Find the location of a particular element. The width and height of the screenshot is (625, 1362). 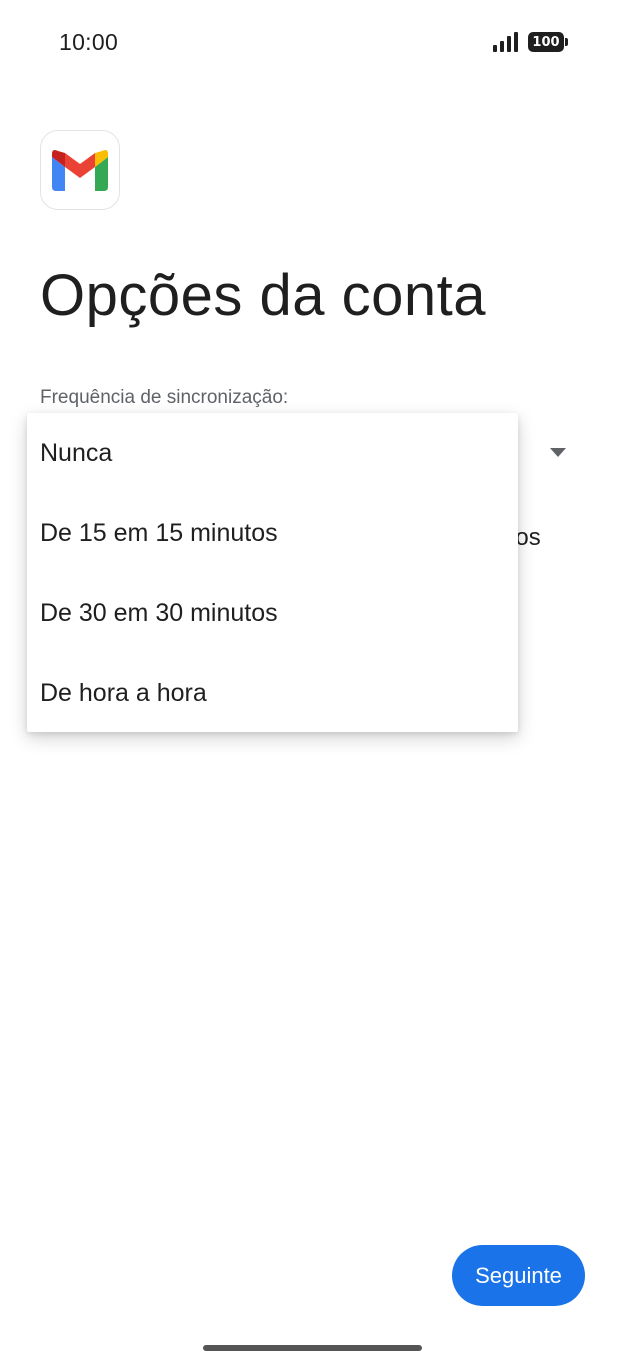

gmail-logo is located at coordinates (80, 170).